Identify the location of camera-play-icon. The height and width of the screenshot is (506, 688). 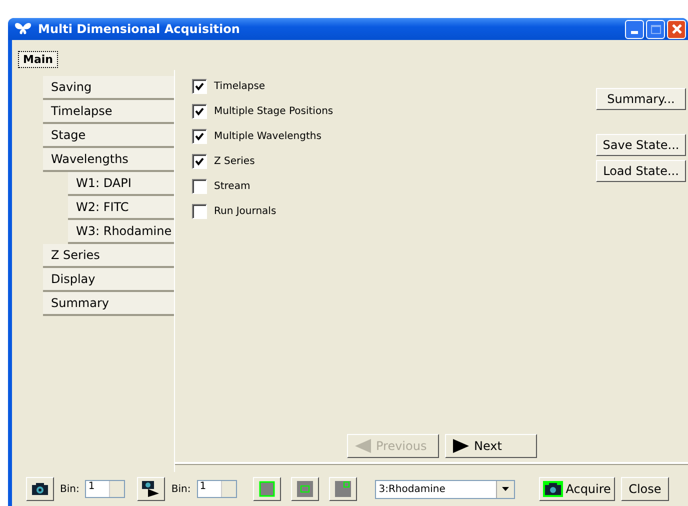
(151, 489).